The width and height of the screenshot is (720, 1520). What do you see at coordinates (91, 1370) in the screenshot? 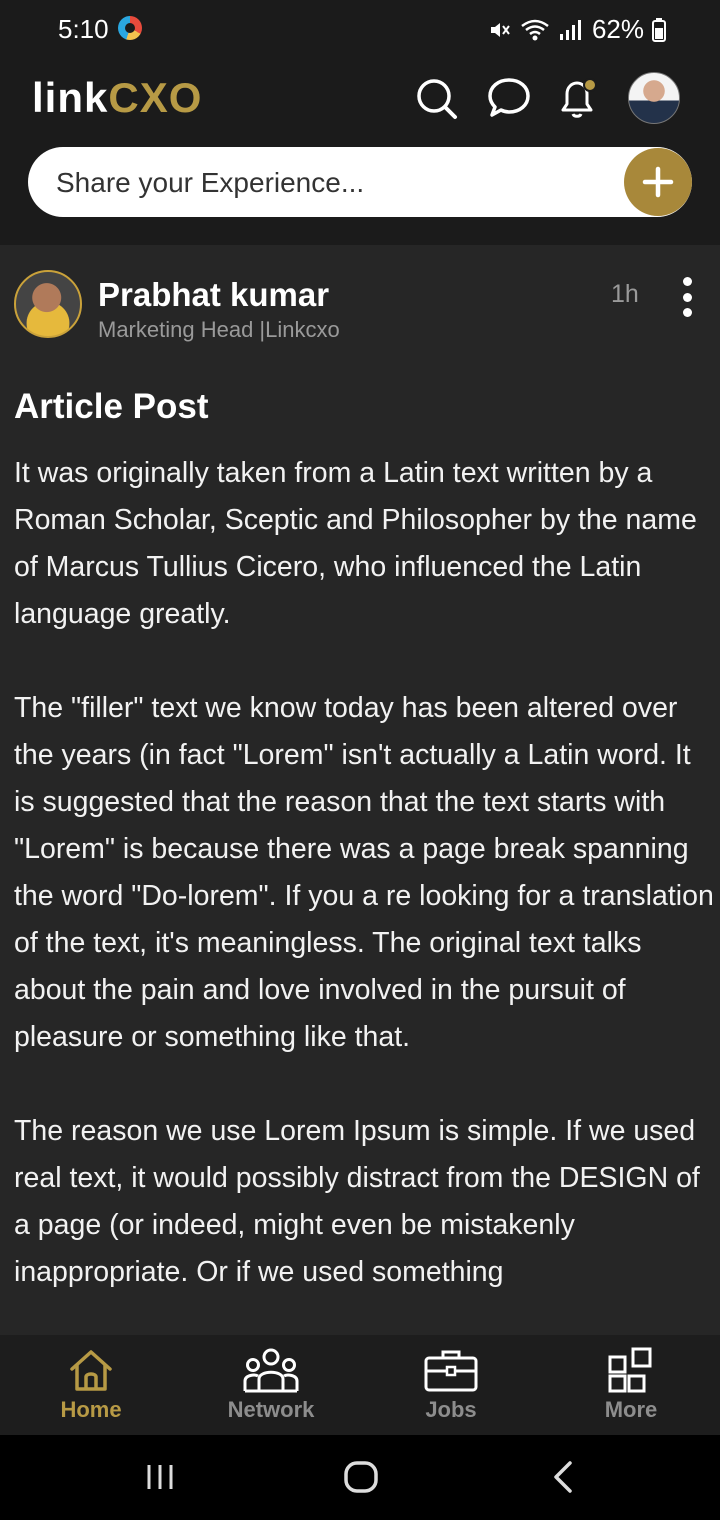
I see `home-icon` at bounding box center [91, 1370].